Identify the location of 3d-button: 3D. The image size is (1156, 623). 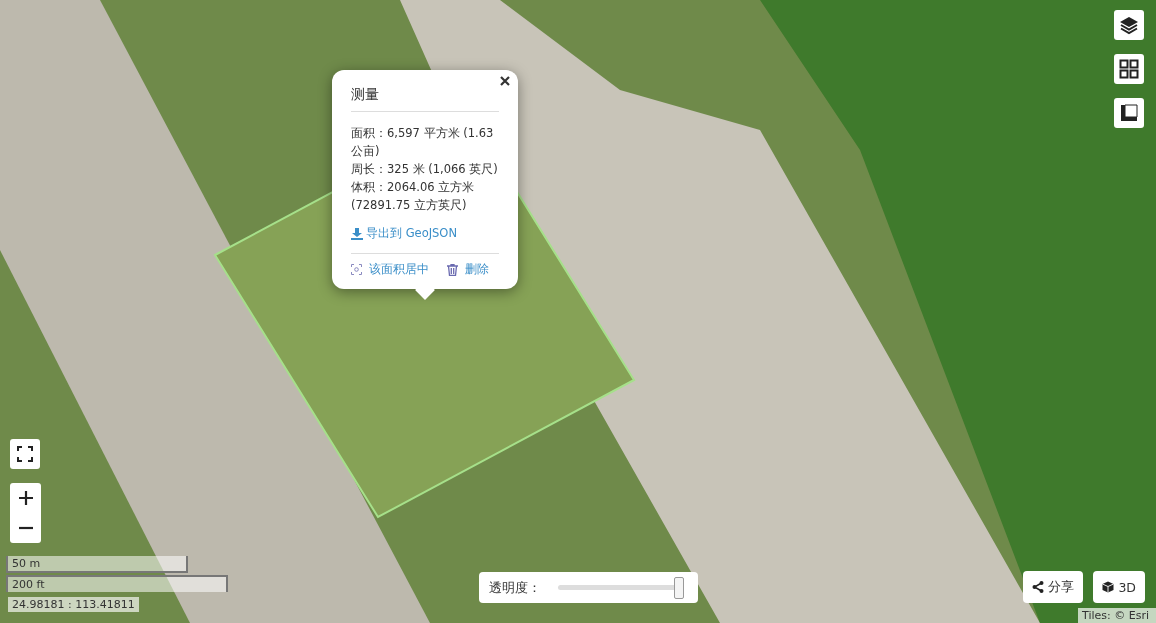
(1119, 587).